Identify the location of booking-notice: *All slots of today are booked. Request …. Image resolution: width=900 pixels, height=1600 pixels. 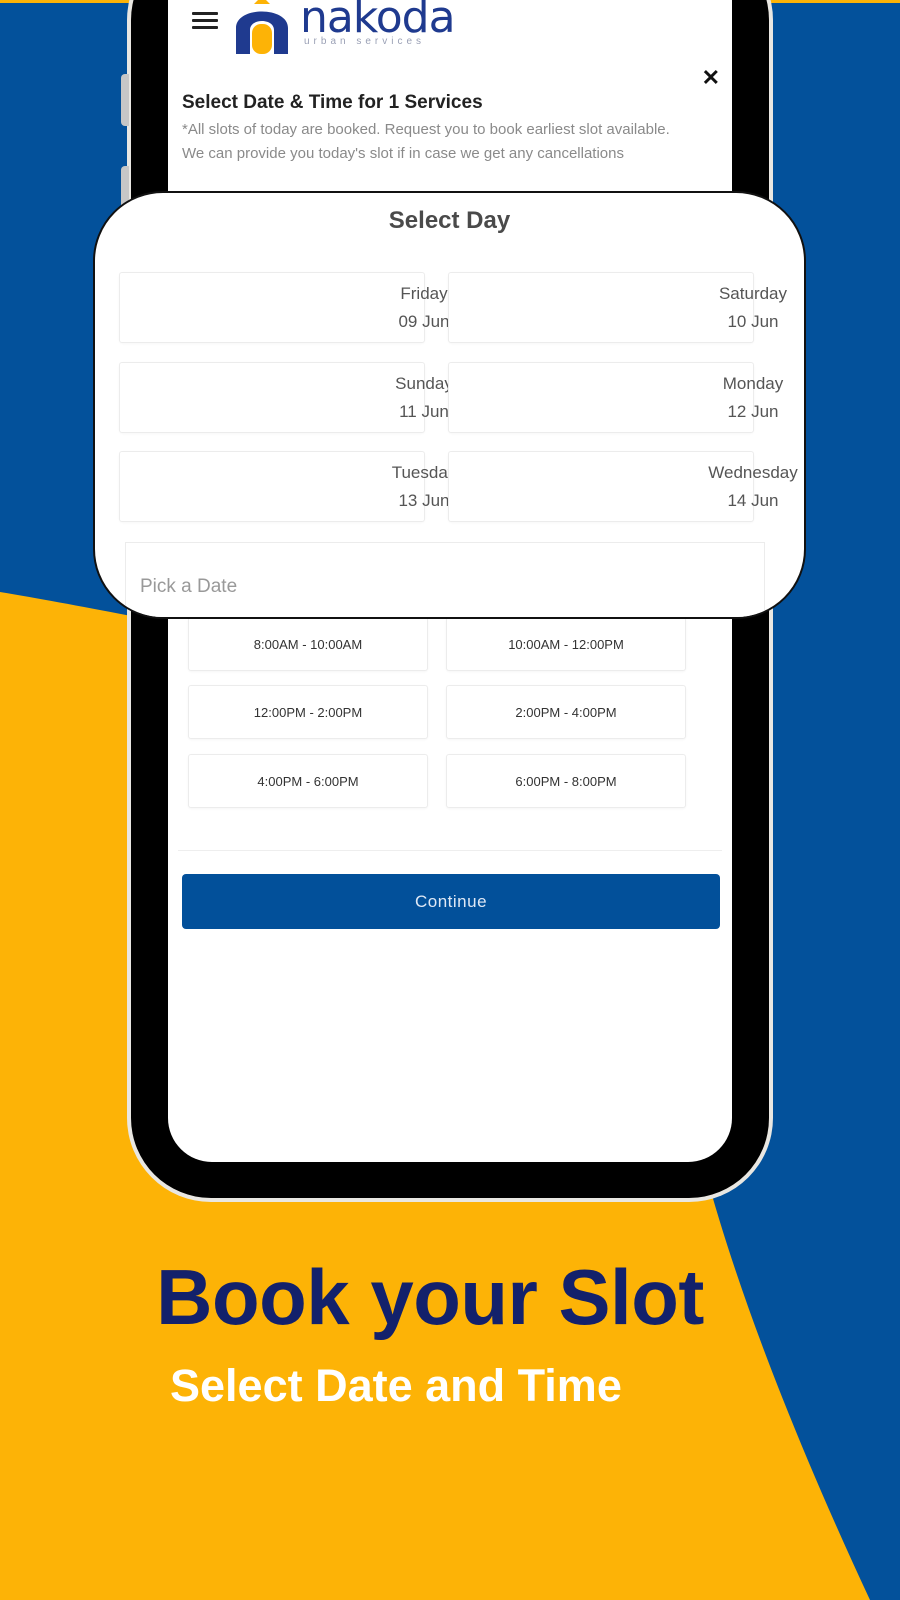
(426, 141).